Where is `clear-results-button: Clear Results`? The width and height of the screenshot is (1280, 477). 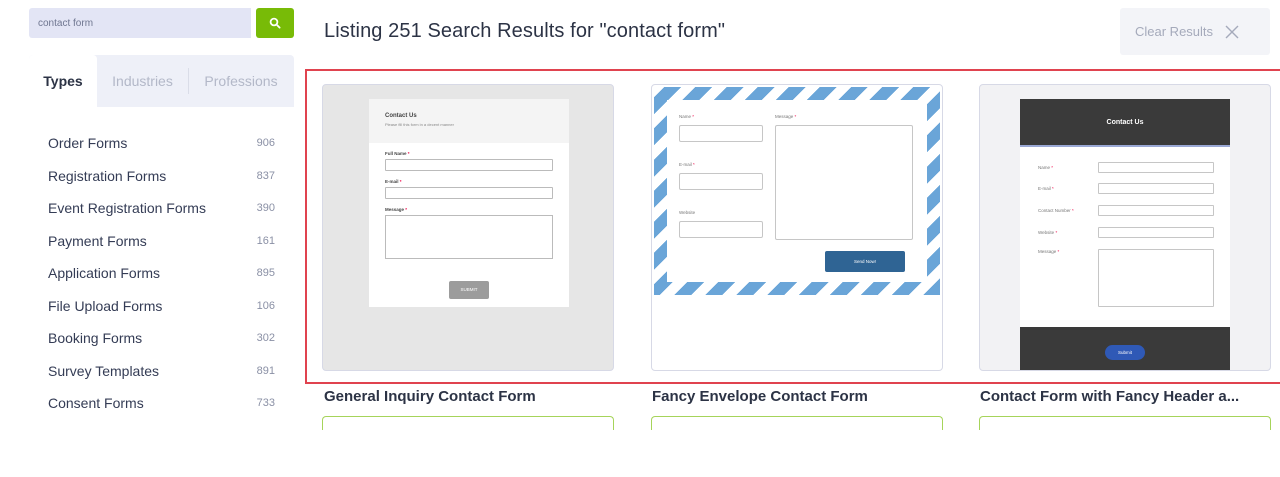 clear-results-button: Clear Results is located at coordinates (1195, 31).